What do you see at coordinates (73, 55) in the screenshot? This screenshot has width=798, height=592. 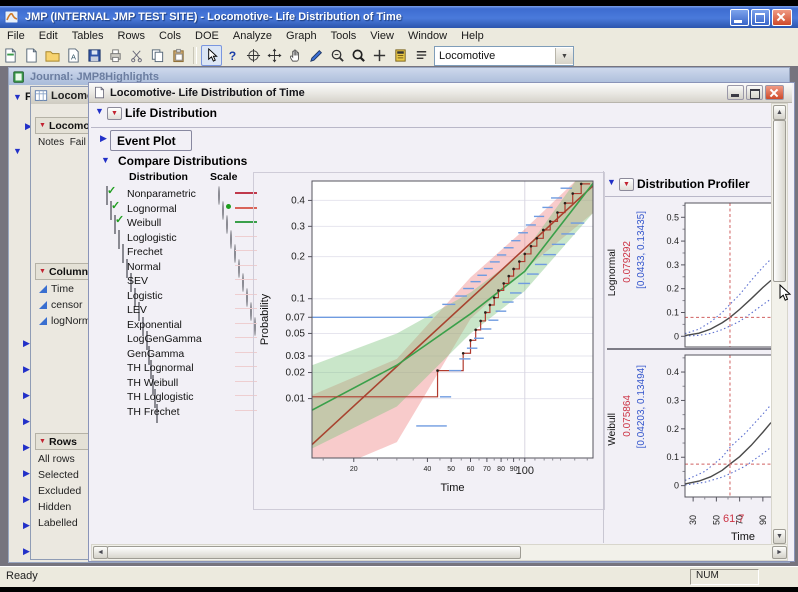 I see `open-script-button: A` at bounding box center [73, 55].